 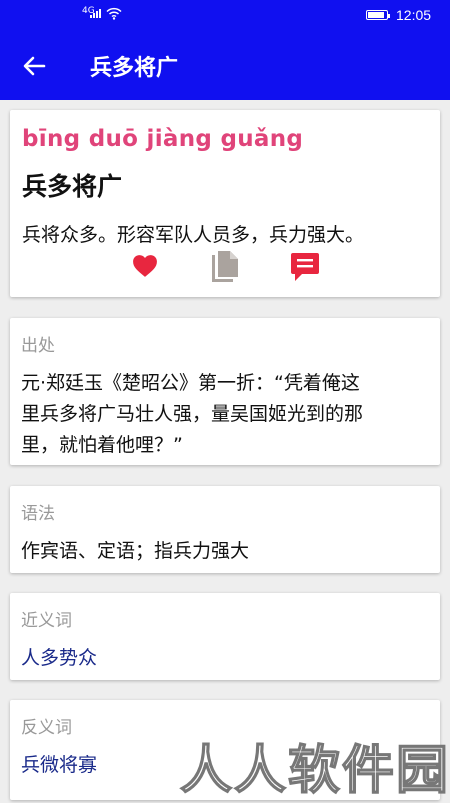 I want to click on copy-icon, so click(x=225, y=267).